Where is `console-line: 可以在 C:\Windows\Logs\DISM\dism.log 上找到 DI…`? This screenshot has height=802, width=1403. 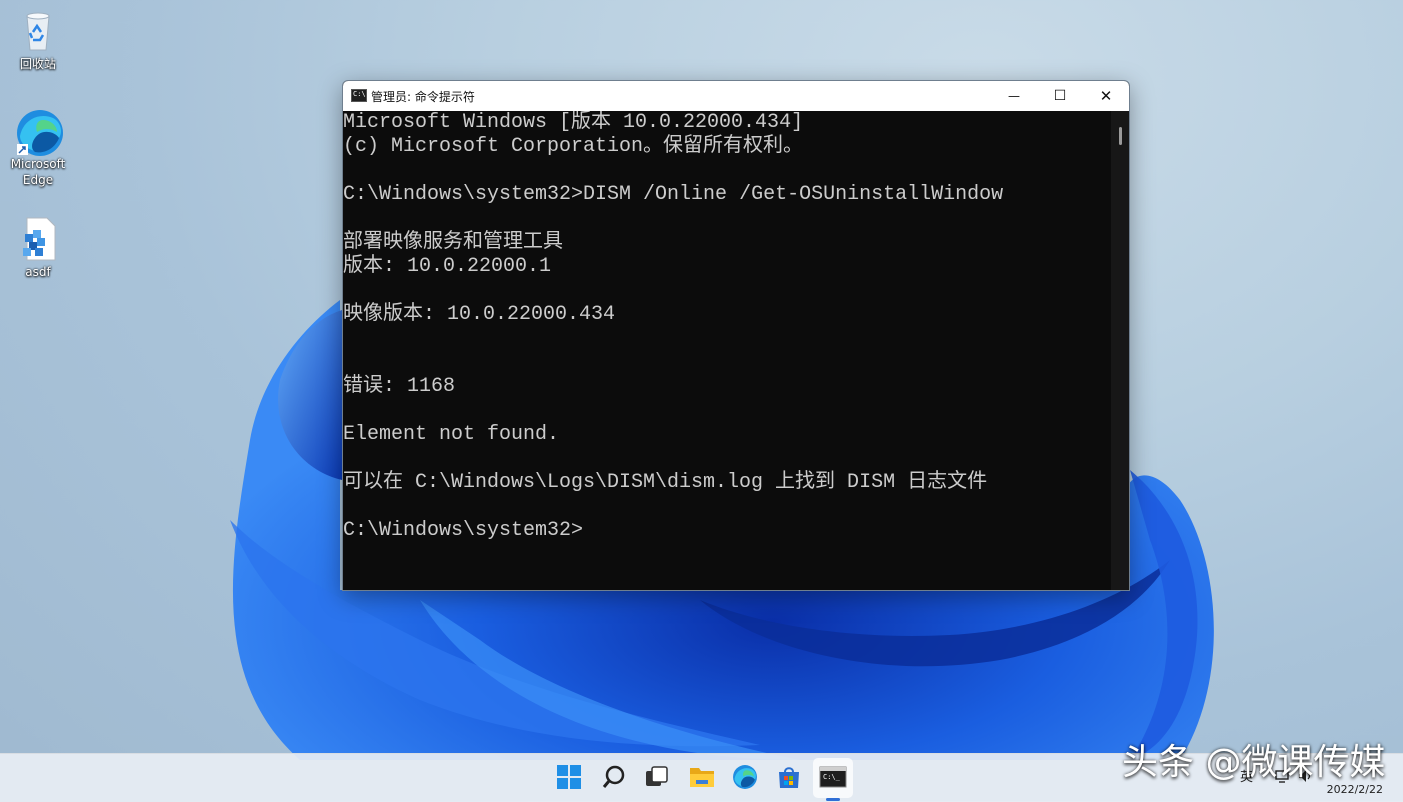 console-line: 可以在 C:\Windows\Logs\DISM\dism.log 上找到 DI… is located at coordinates (665, 482).